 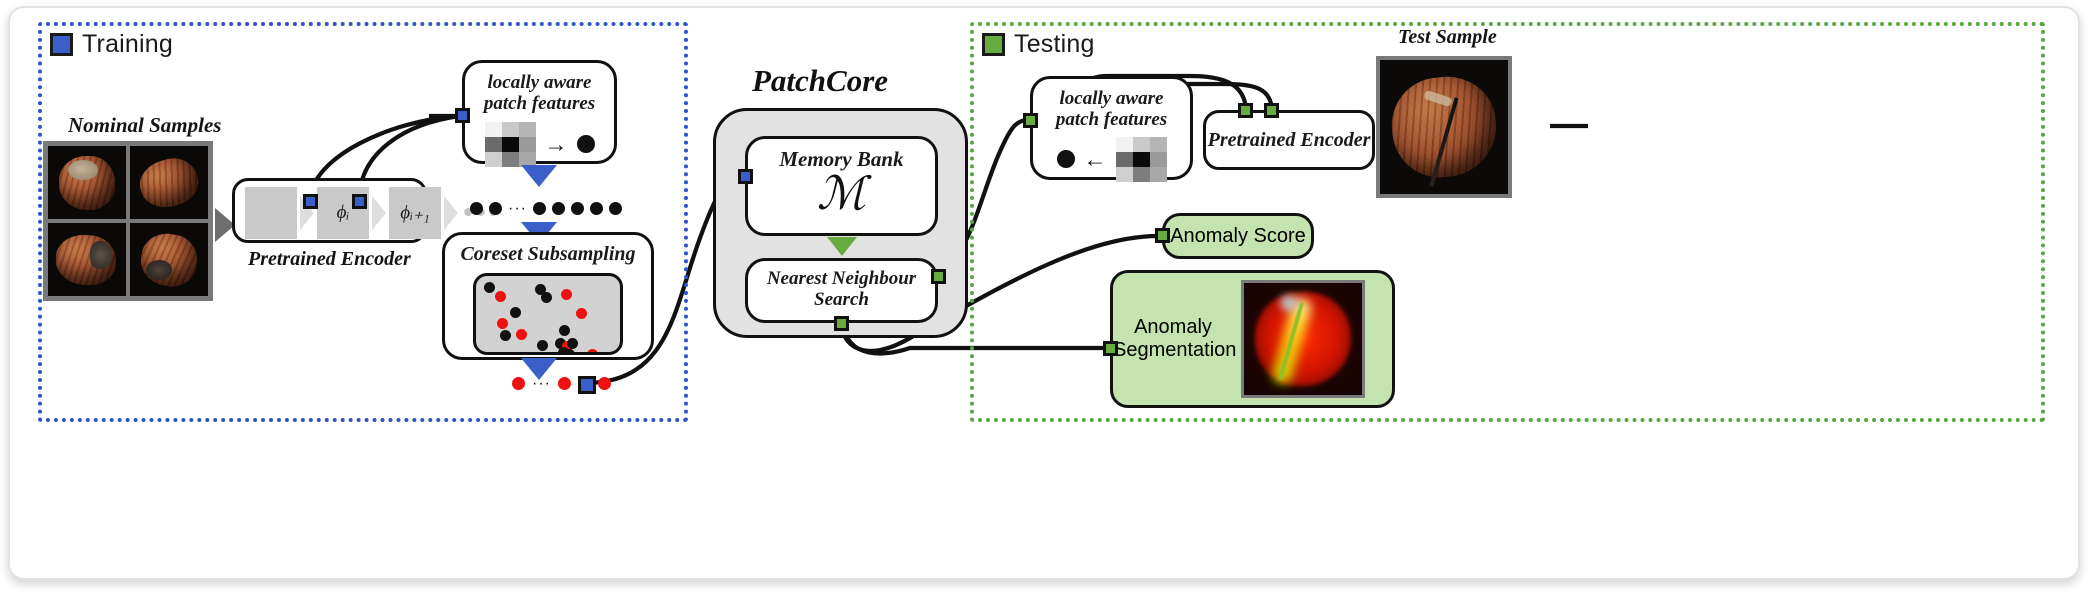 What do you see at coordinates (1095, 158) in the screenshot?
I see `testing-patch-arrow: ←` at bounding box center [1095, 158].